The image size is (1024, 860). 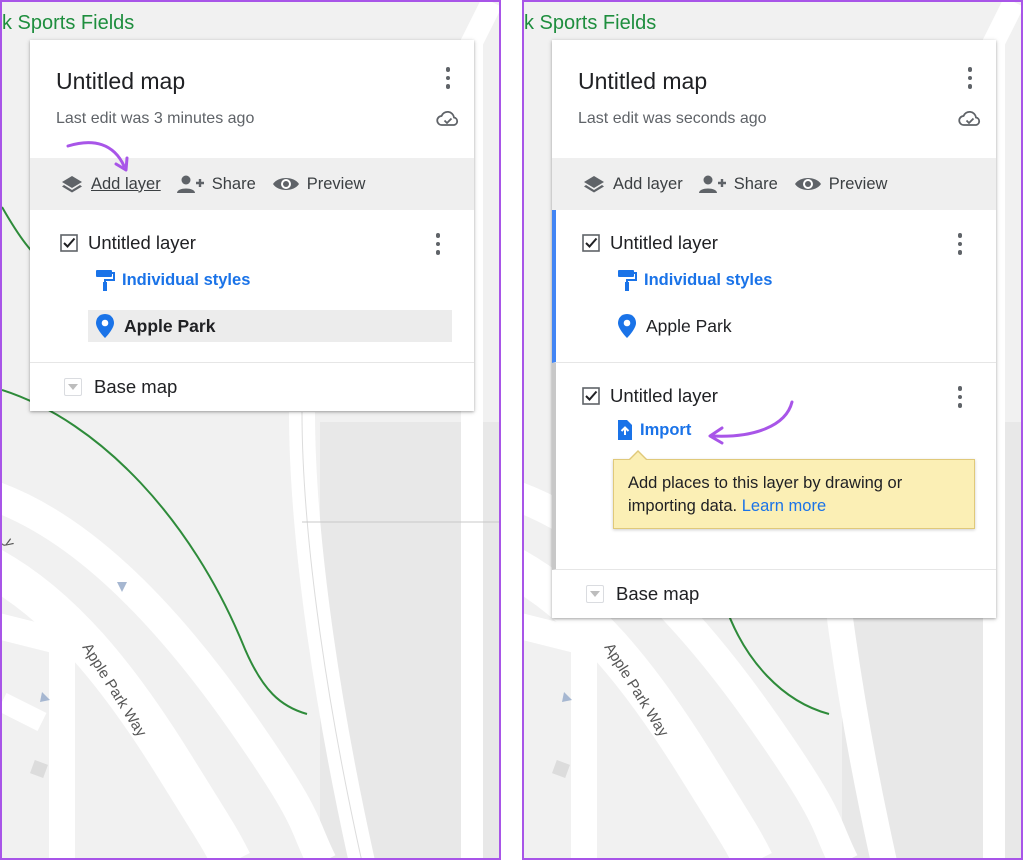 What do you see at coordinates (784, 506) in the screenshot?
I see `learn-more-link: Learn more` at bounding box center [784, 506].